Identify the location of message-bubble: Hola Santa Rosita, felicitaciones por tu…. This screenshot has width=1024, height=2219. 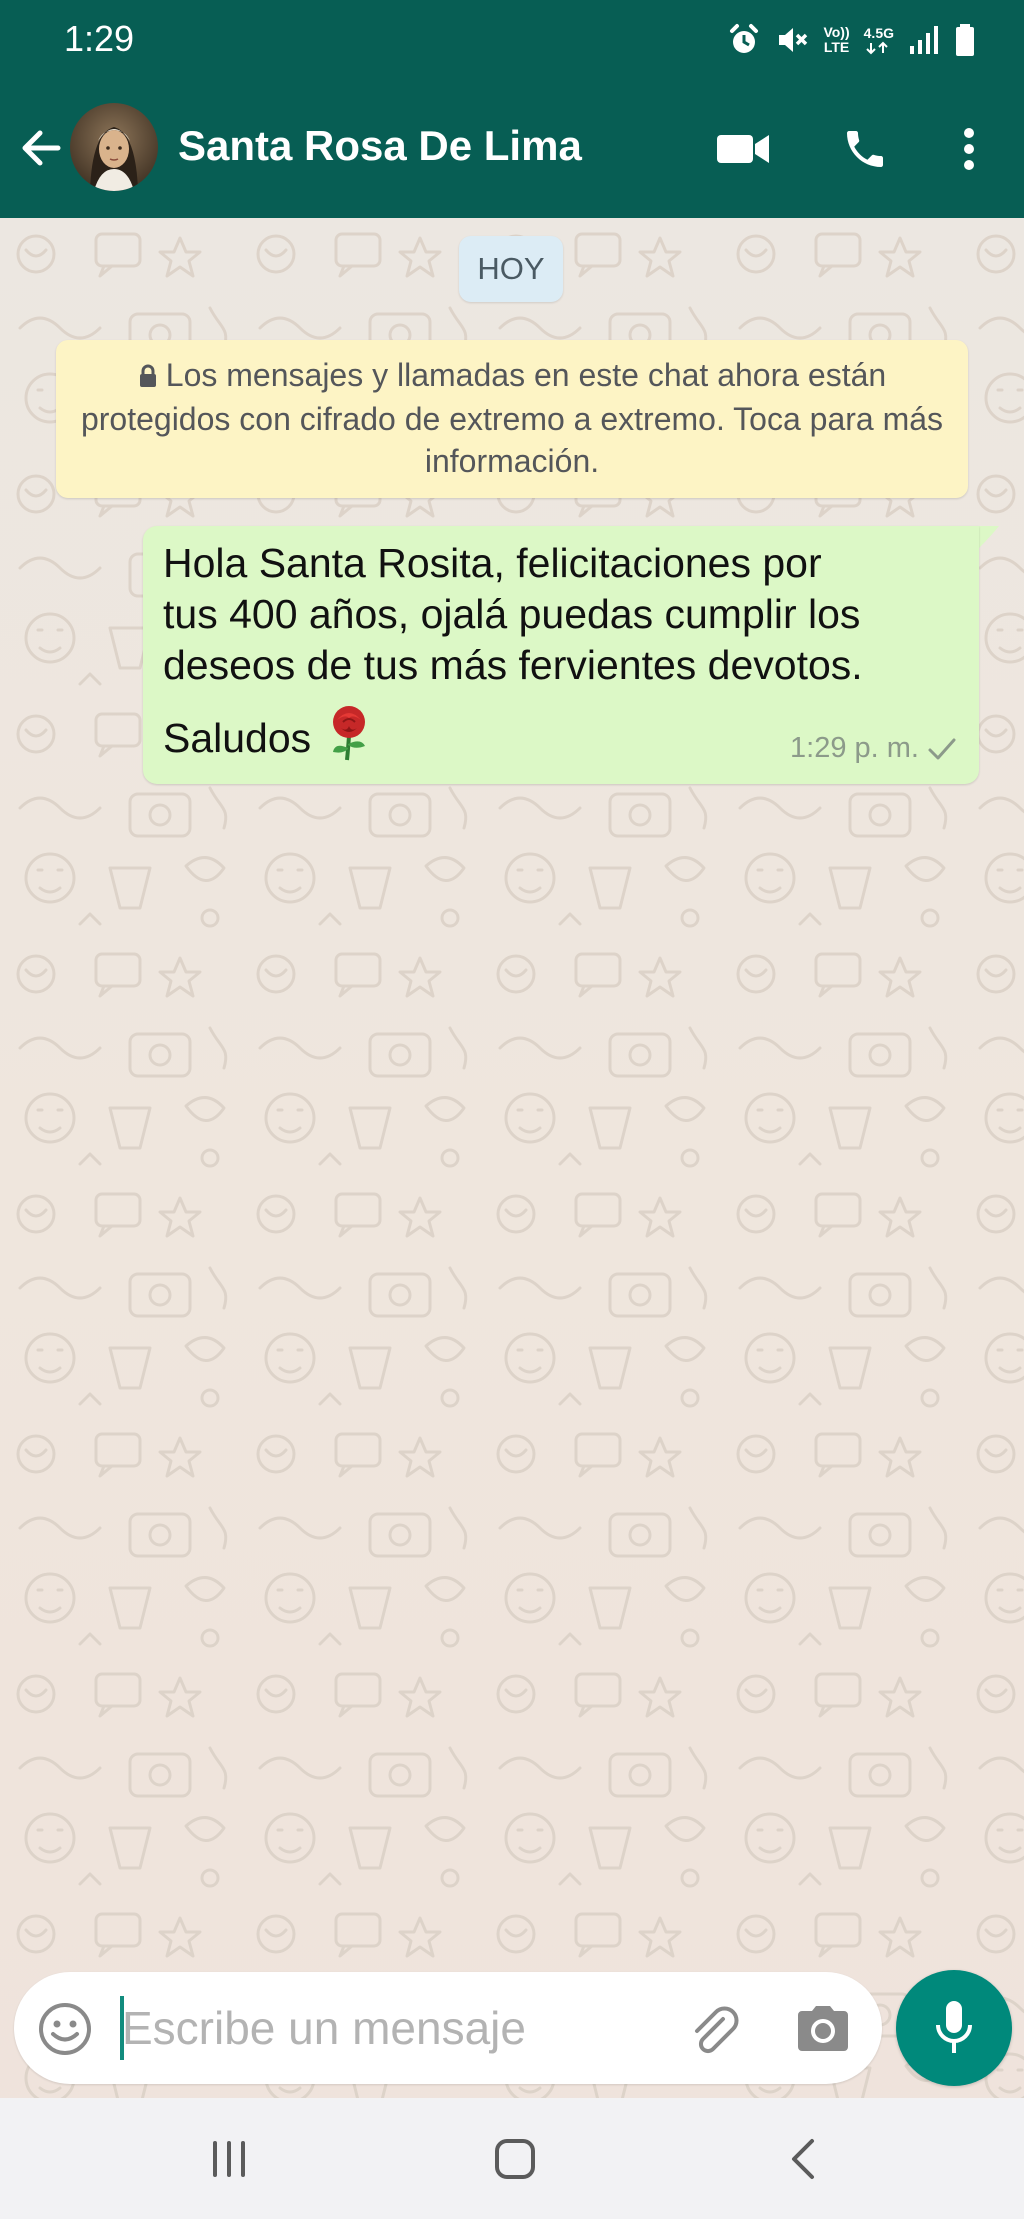
(561, 655).